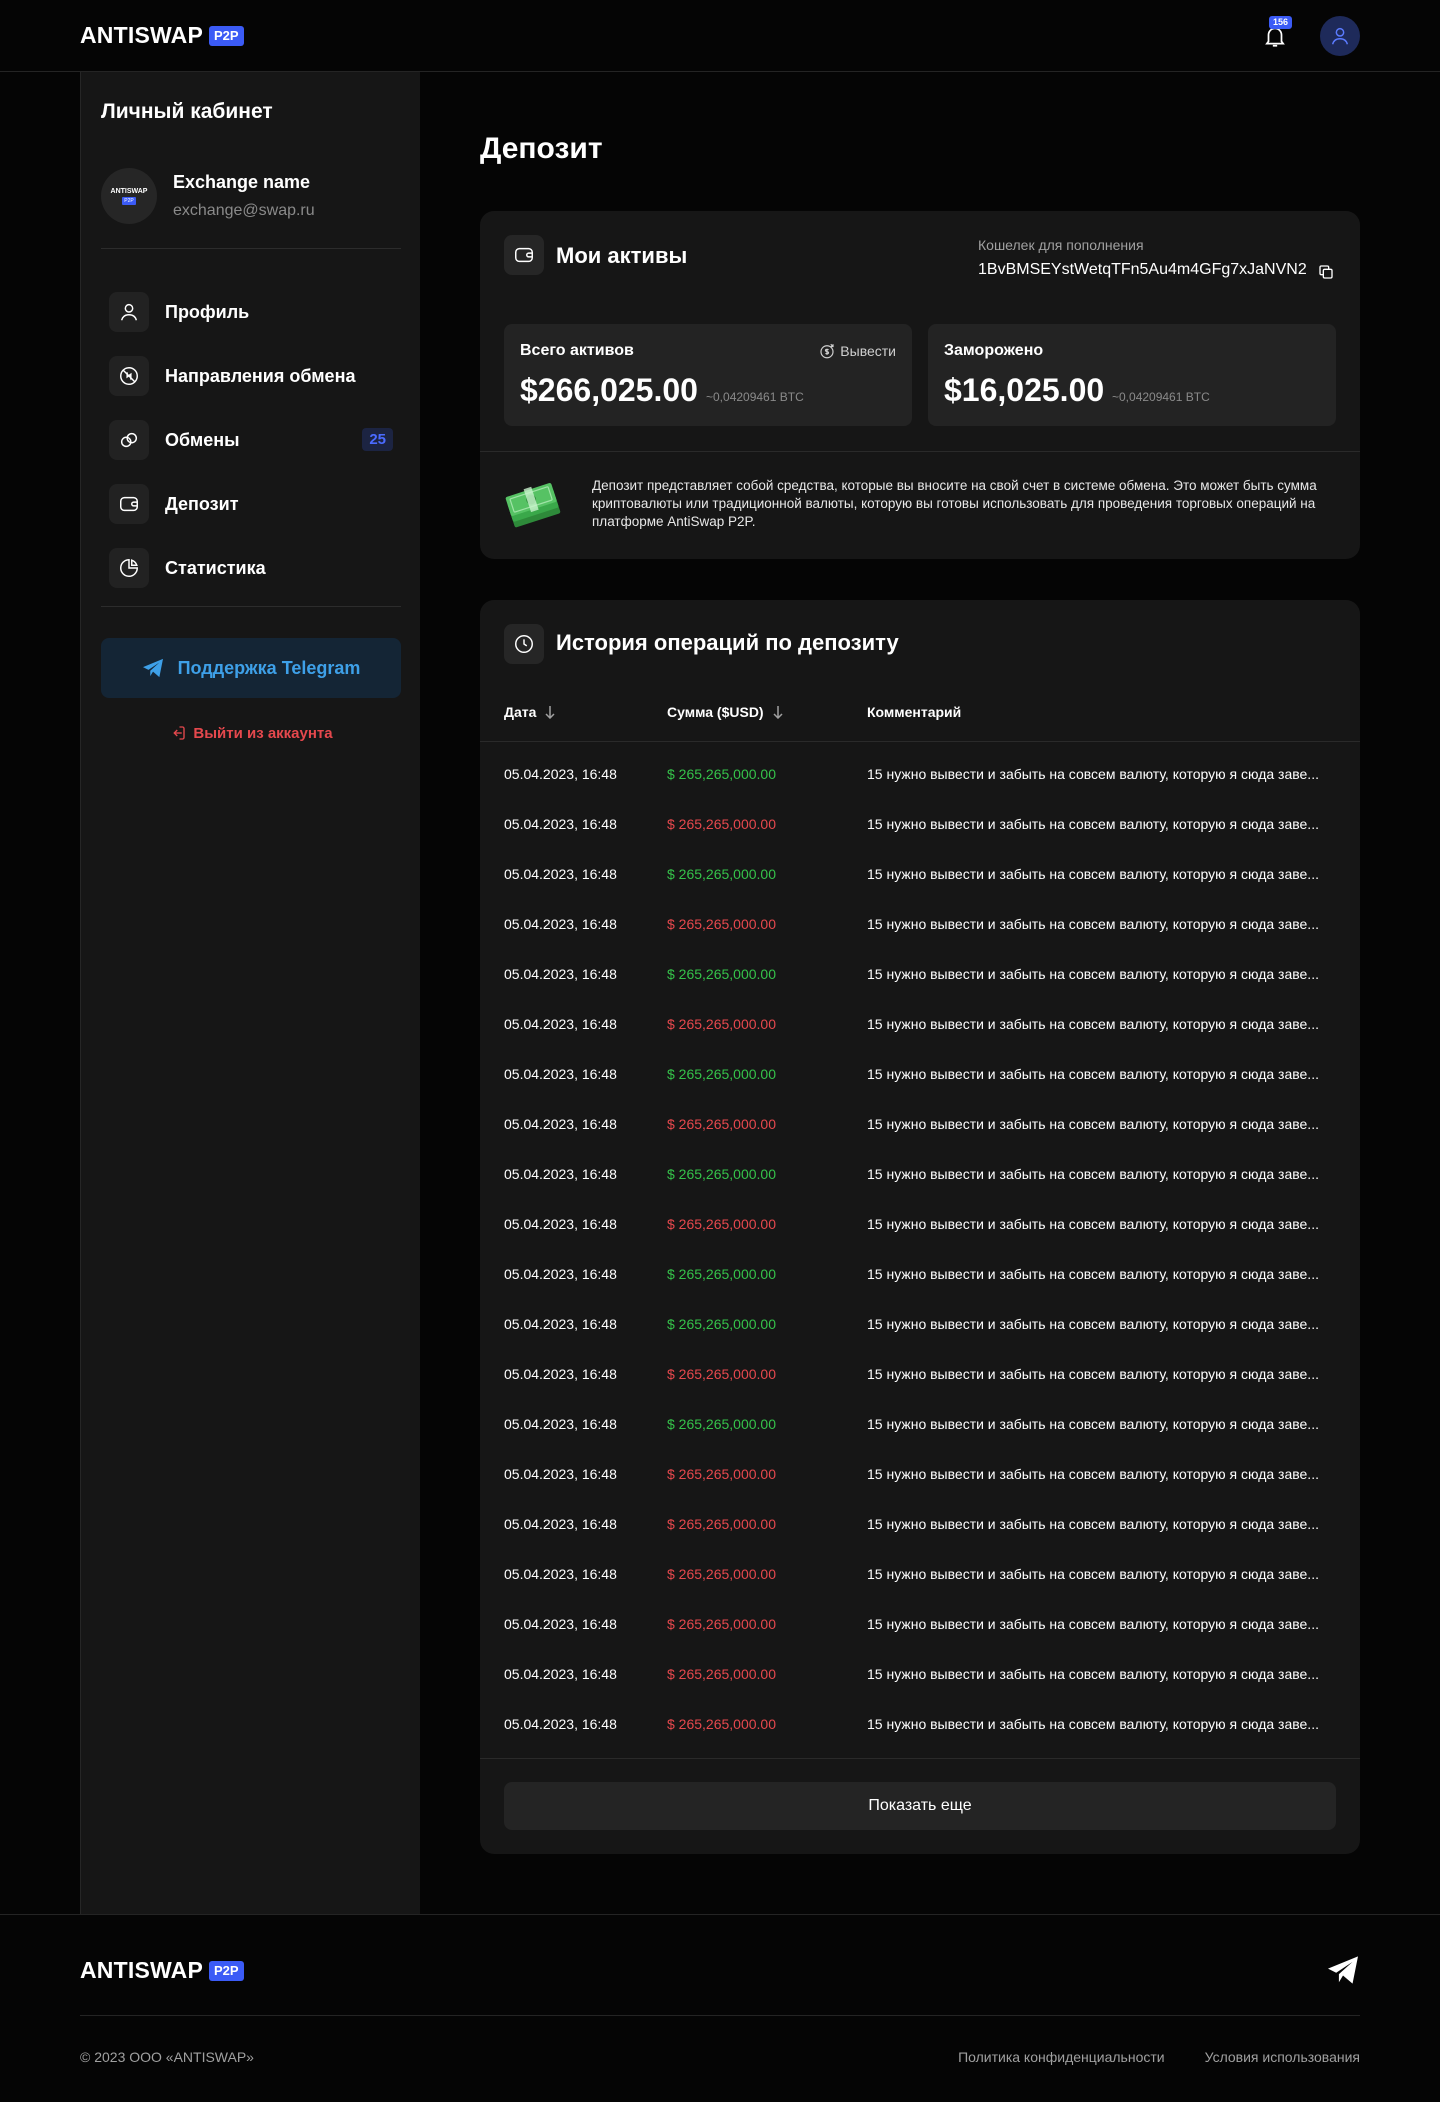  What do you see at coordinates (226, 1970) in the screenshot?
I see `logo-badge: P2P` at bounding box center [226, 1970].